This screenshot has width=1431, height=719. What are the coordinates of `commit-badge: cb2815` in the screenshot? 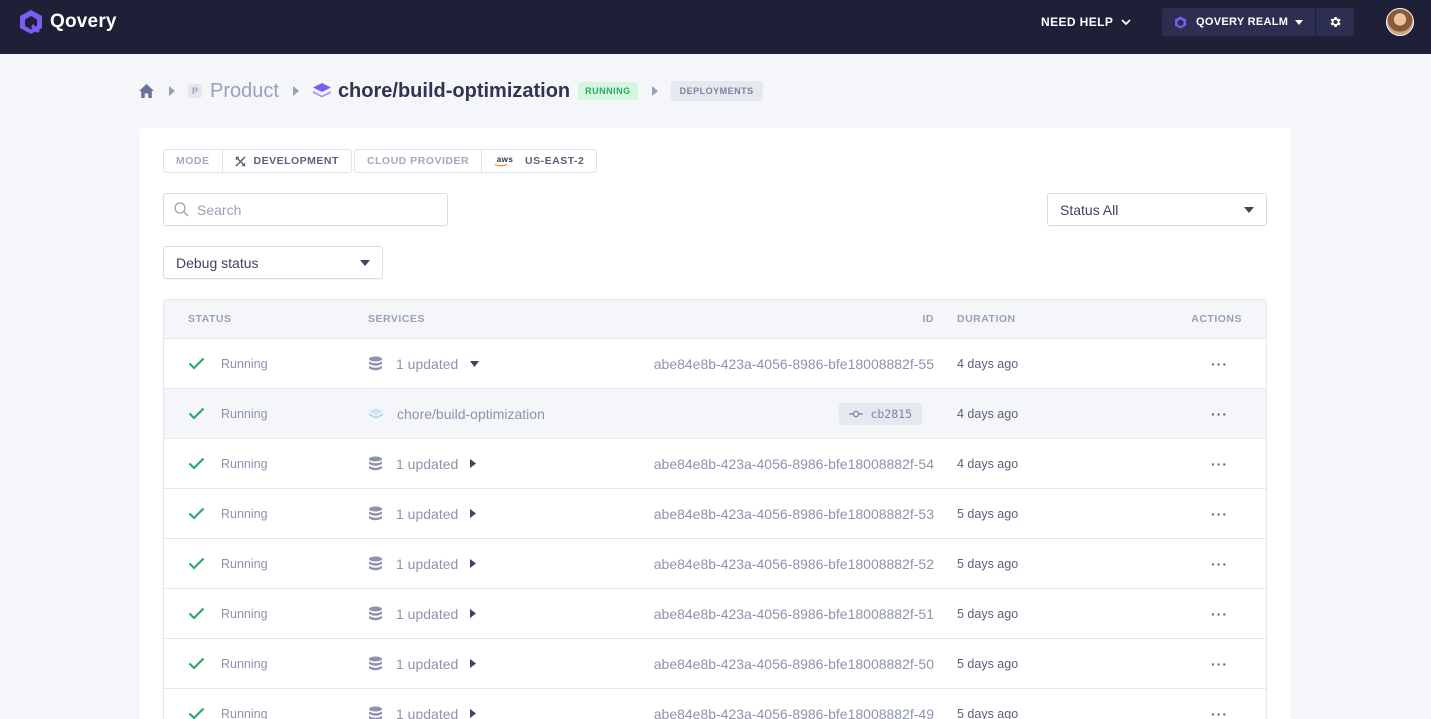 It's located at (880, 413).